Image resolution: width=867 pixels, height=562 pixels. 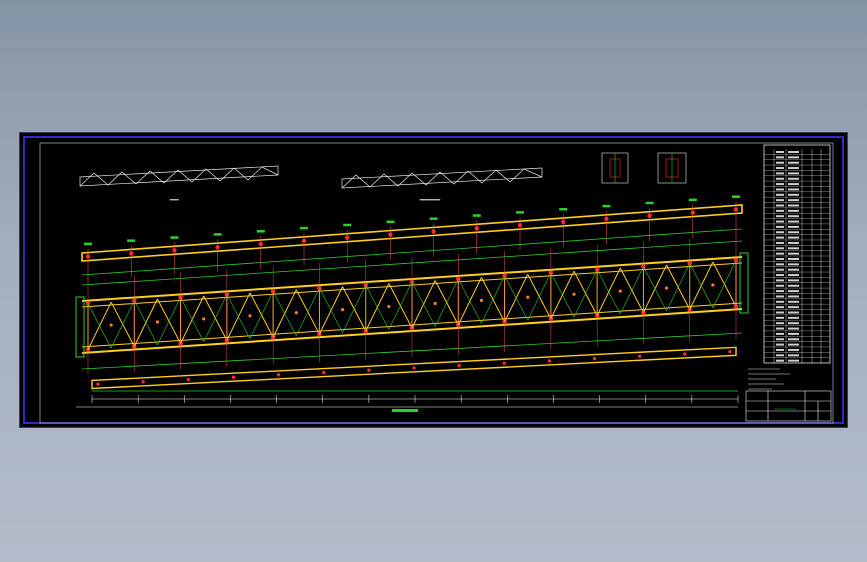 What do you see at coordinates (769, 379) in the screenshot?
I see `general-notes` at bounding box center [769, 379].